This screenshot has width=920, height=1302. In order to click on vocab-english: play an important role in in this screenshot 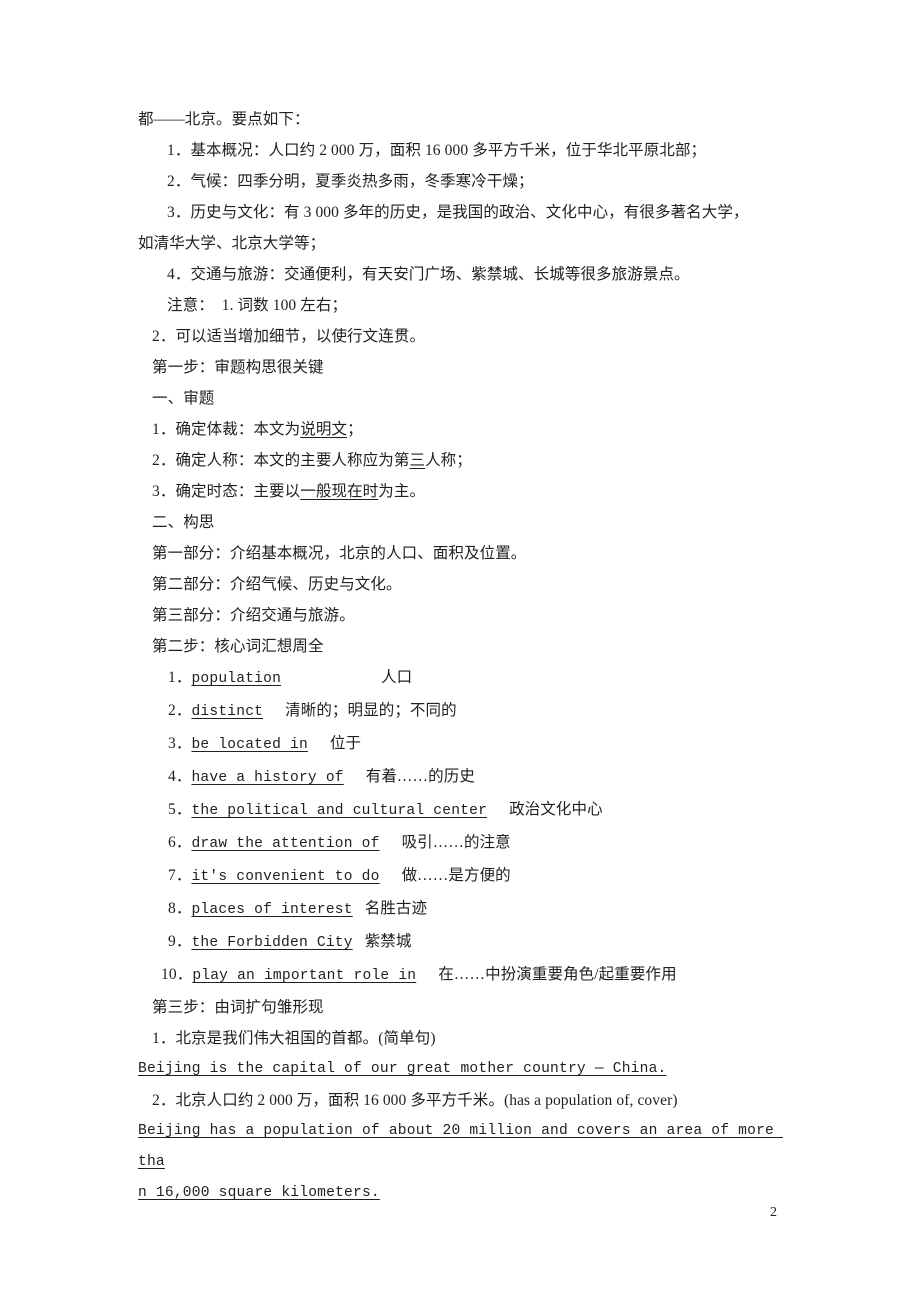, I will do `click(304, 976)`.